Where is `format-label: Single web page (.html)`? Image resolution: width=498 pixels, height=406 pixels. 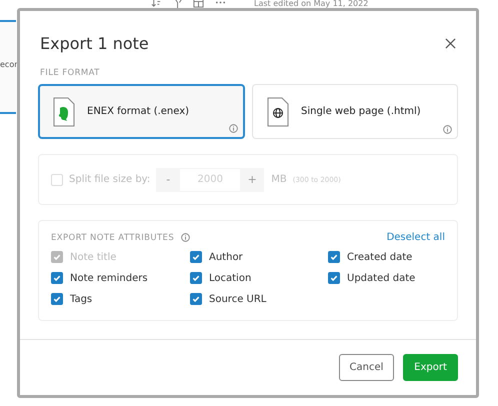 format-label: Single web page (.html) is located at coordinates (361, 111).